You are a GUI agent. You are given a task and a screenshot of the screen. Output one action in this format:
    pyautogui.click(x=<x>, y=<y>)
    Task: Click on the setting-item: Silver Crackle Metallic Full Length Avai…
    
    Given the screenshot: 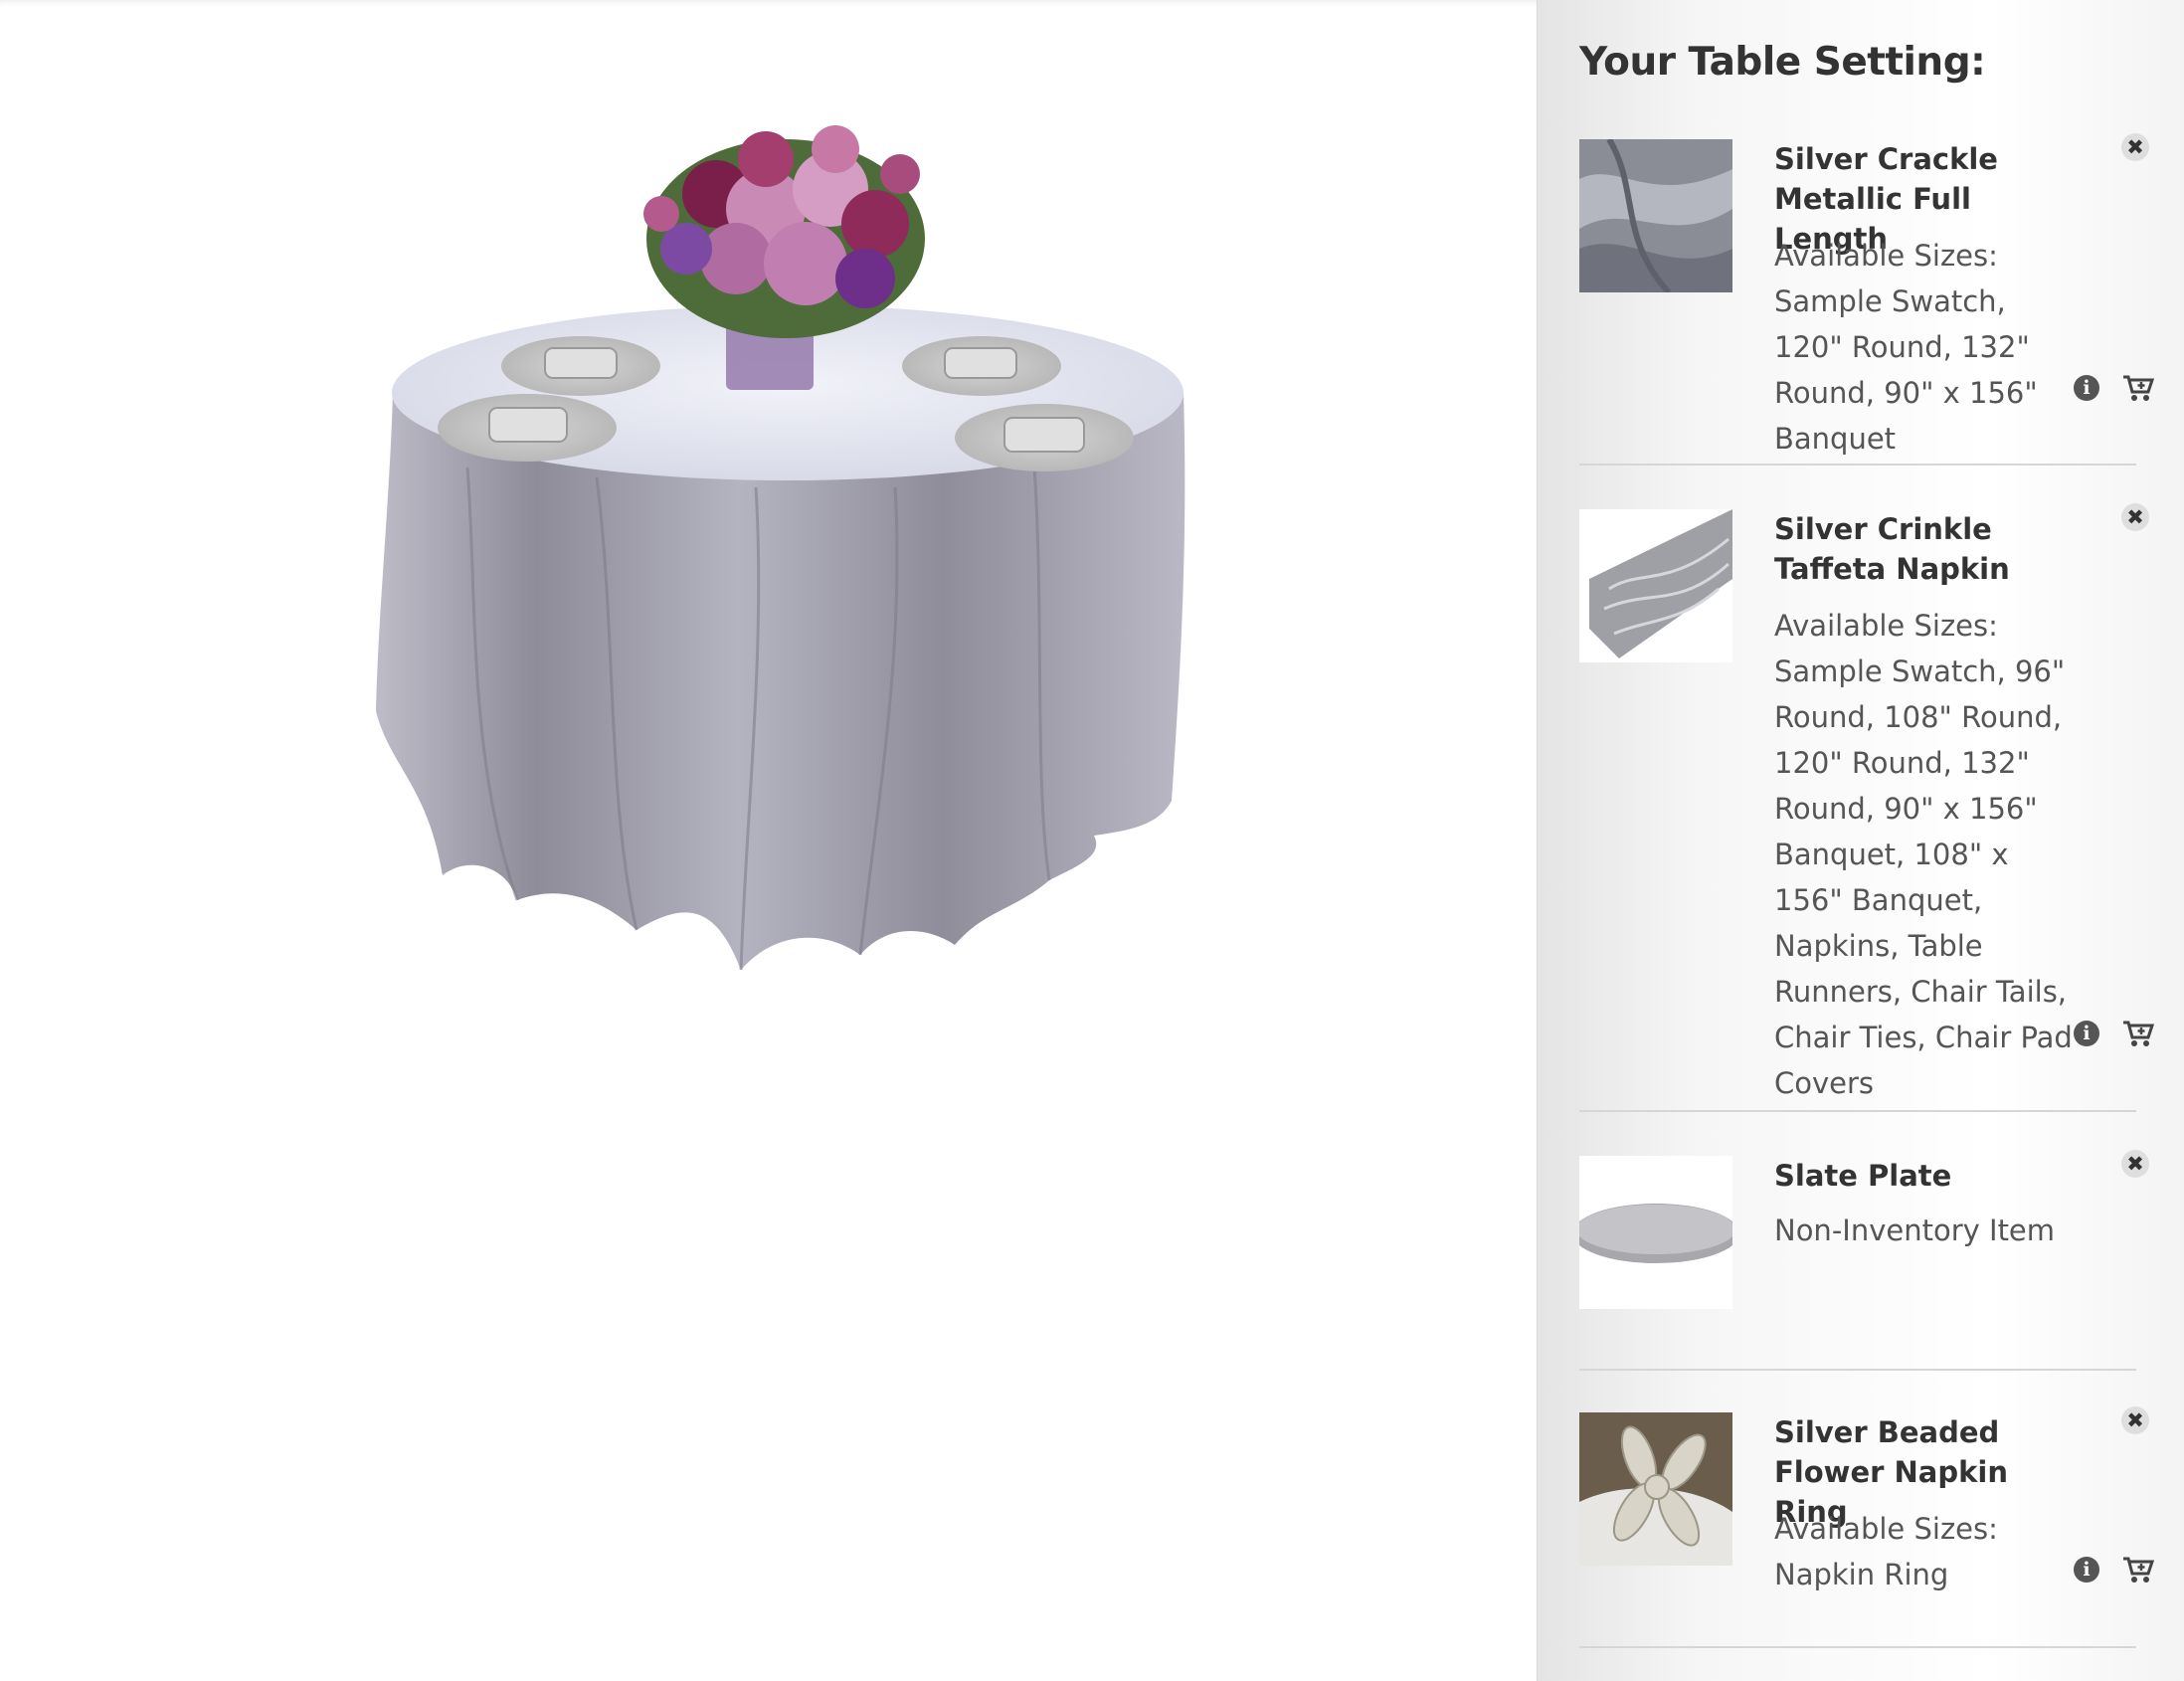 What is the action you would take?
    pyautogui.click(x=1866, y=300)
    